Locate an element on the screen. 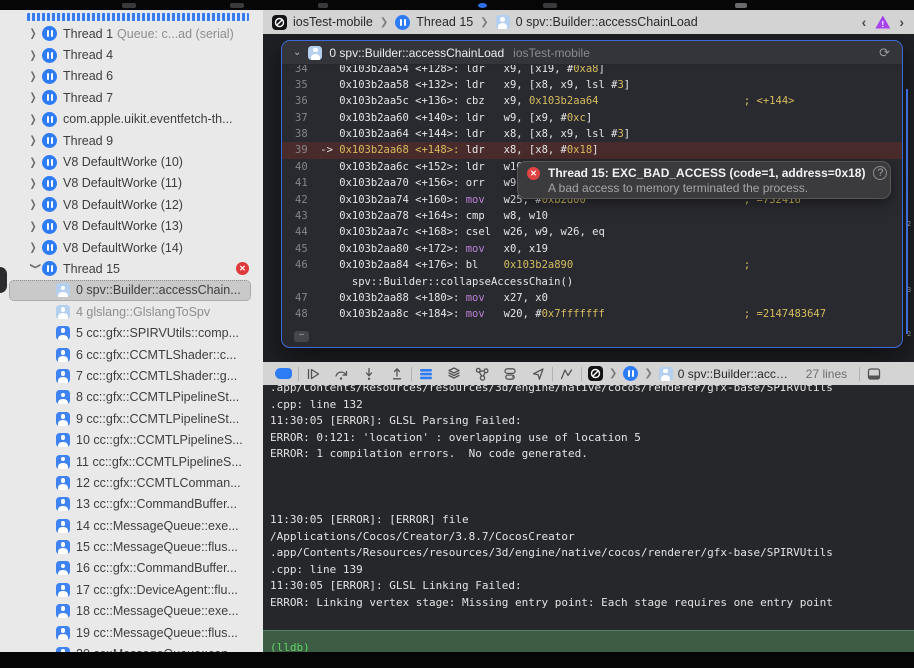  row-label: V8 DefaultWorke (13) is located at coordinates (123, 226).